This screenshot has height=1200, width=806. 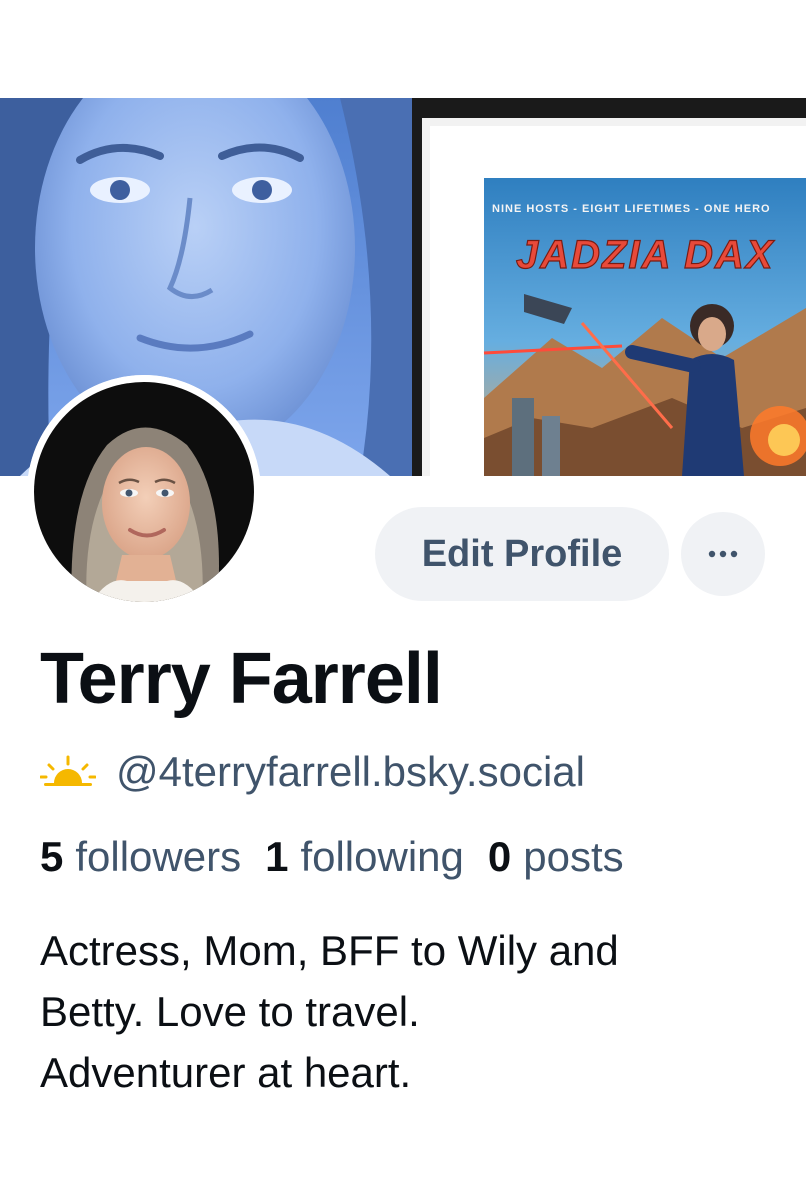 I want to click on following-count: 1, so click(x=277, y=856).